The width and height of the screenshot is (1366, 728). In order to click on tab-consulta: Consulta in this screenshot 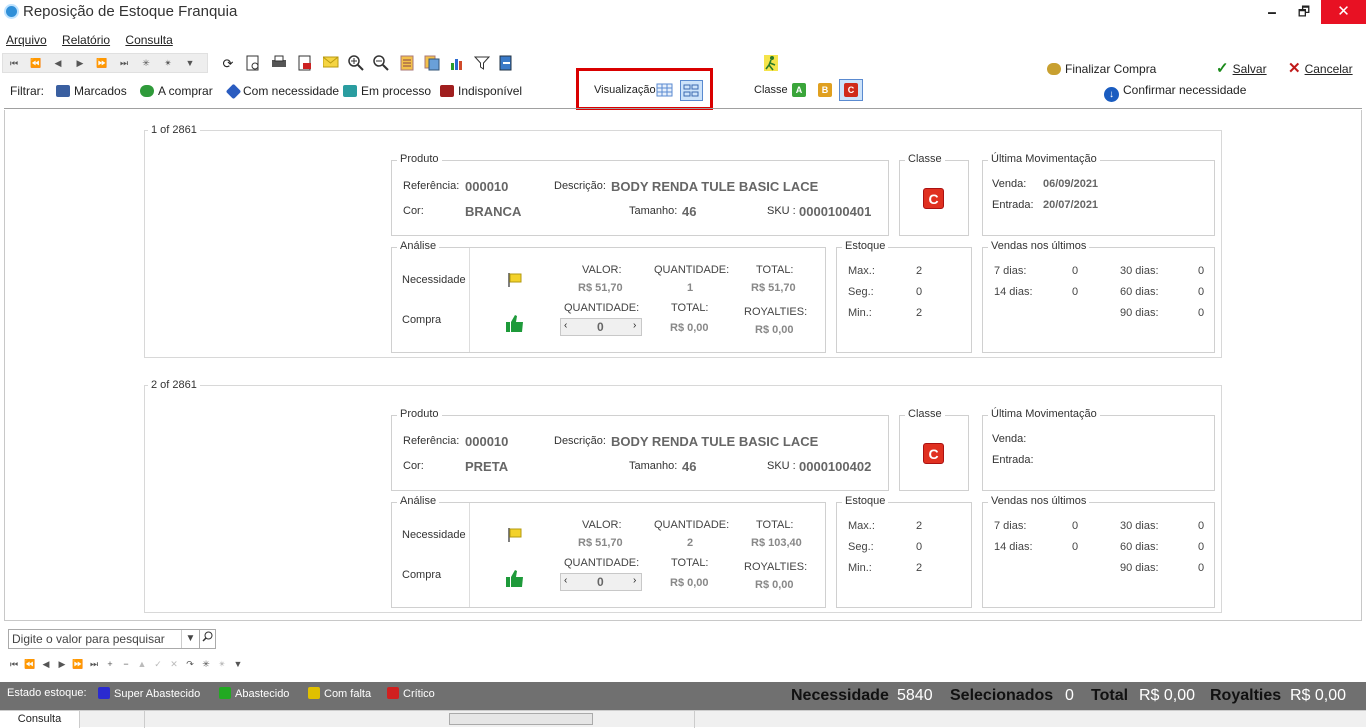, I will do `click(40, 719)`.